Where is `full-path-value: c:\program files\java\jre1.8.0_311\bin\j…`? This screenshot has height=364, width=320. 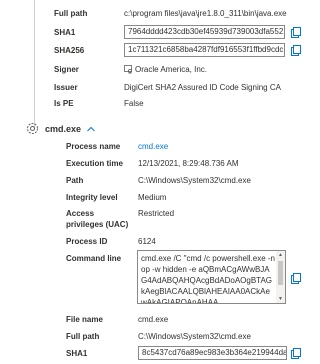 full-path-value: c:\program files\java\jre1.8.0_311\bin\j… is located at coordinates (205, 13).